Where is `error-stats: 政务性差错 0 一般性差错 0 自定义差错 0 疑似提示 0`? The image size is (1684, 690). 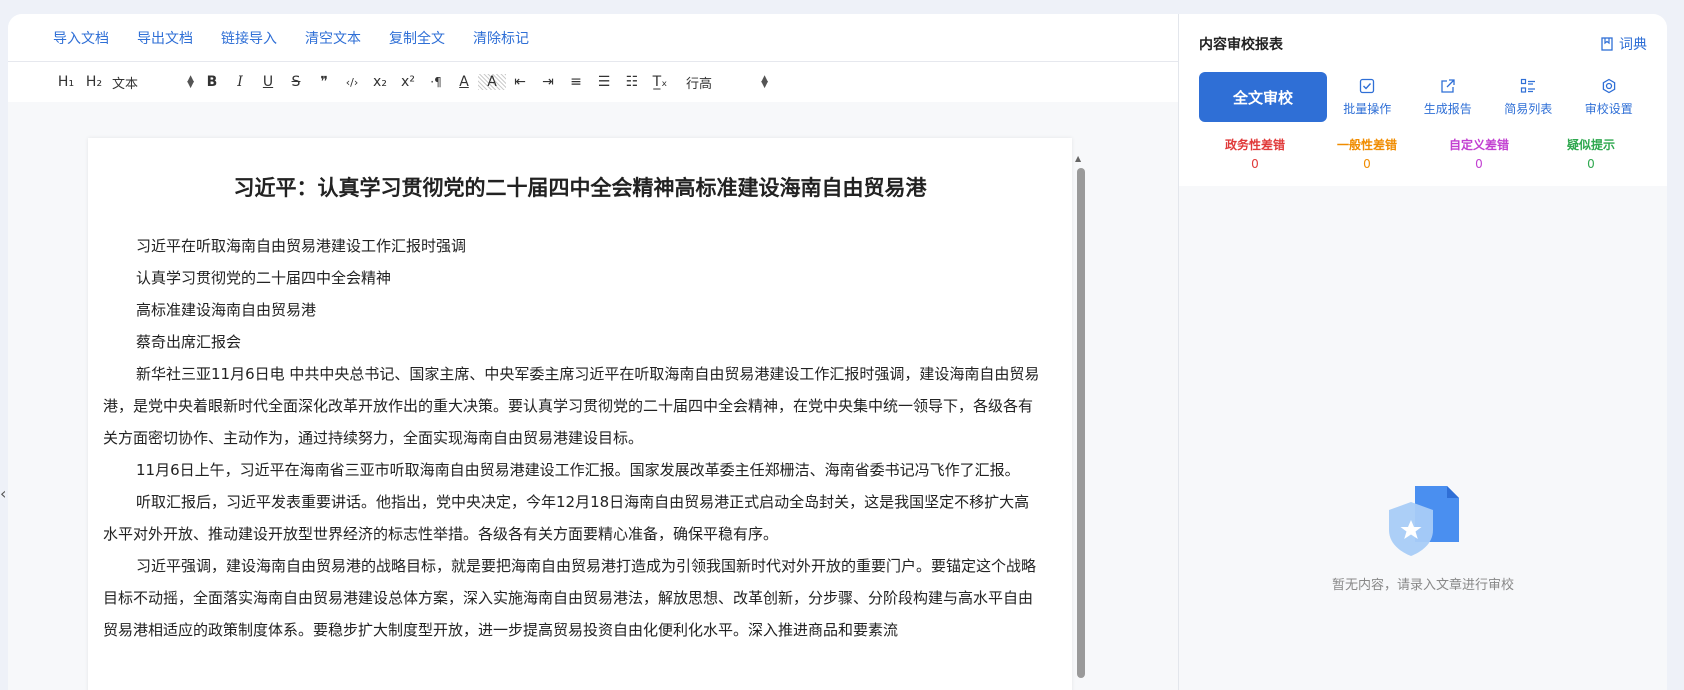 error-stats: 政务性差错 0 一般性差错 0 自定义差错 0 疑似提示 0 is located at coordinates (1423, 146).